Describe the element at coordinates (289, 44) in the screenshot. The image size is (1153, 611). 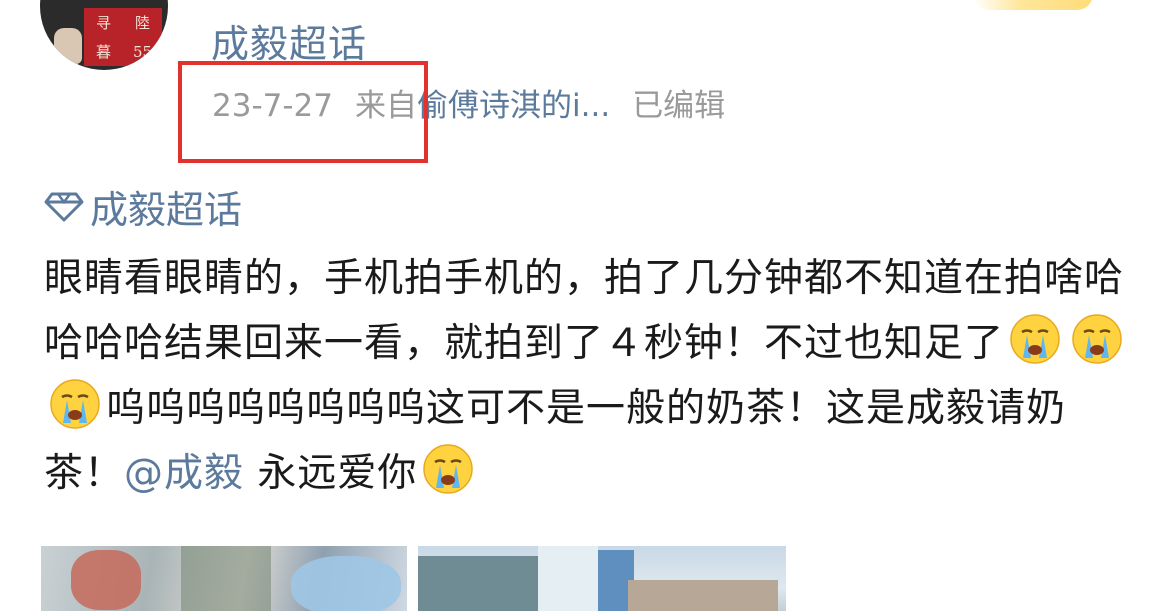
I see `username: 成毅超话` at that location.